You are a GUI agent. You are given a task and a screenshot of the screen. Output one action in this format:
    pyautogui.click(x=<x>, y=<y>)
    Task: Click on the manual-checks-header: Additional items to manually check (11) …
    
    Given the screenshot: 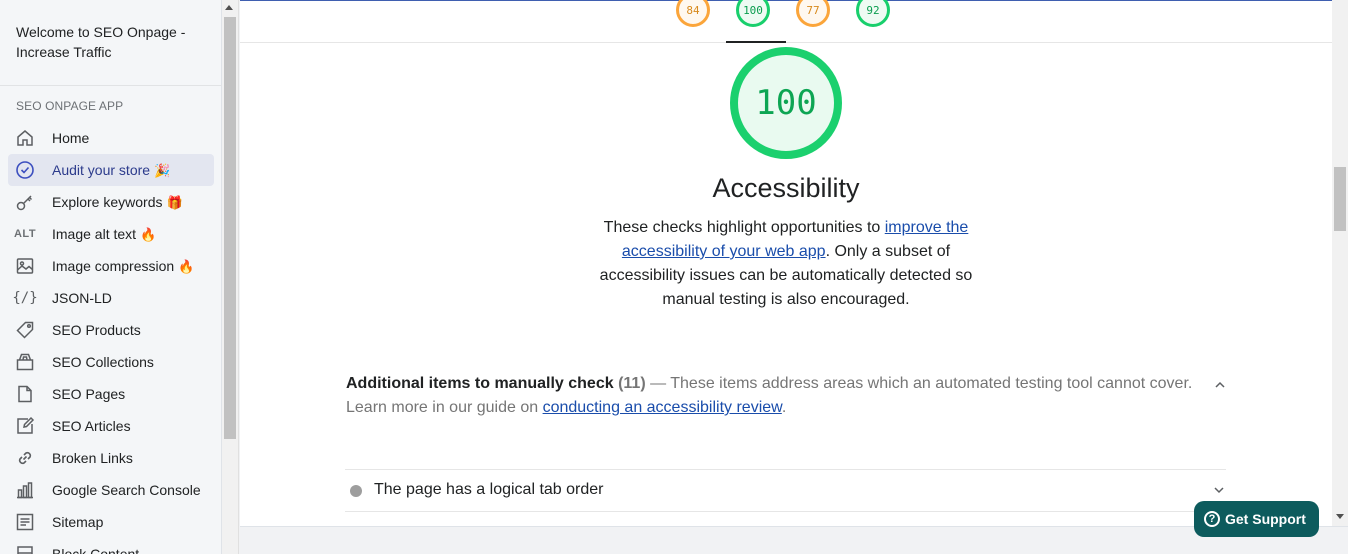 What is the action you would take?
    pyautogui.click(x=781, y=396)
    